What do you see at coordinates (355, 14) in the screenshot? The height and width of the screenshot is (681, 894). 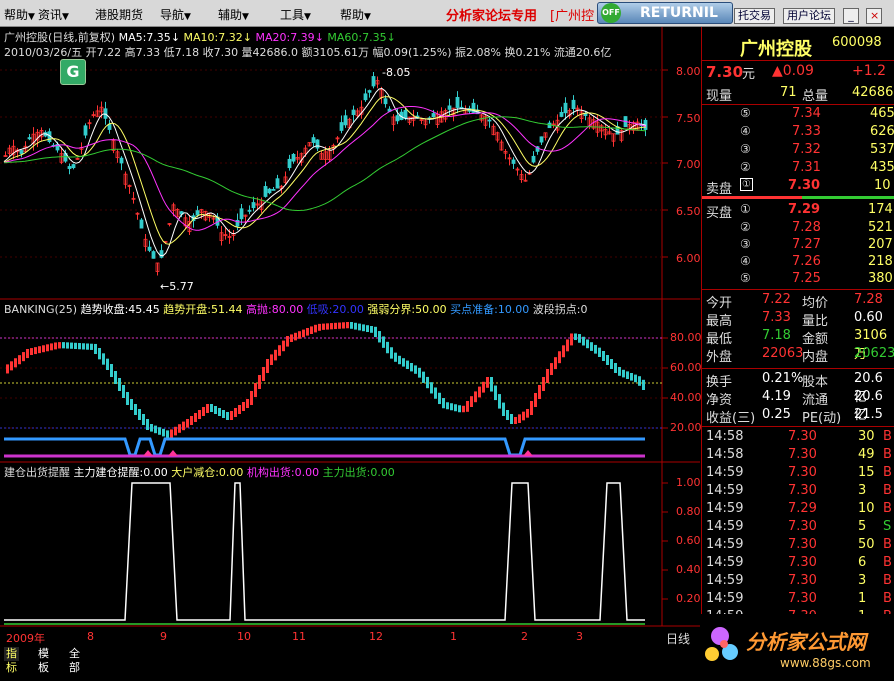 I see `menu-item-help: 帮助▼` at bounding box center [355, 14].